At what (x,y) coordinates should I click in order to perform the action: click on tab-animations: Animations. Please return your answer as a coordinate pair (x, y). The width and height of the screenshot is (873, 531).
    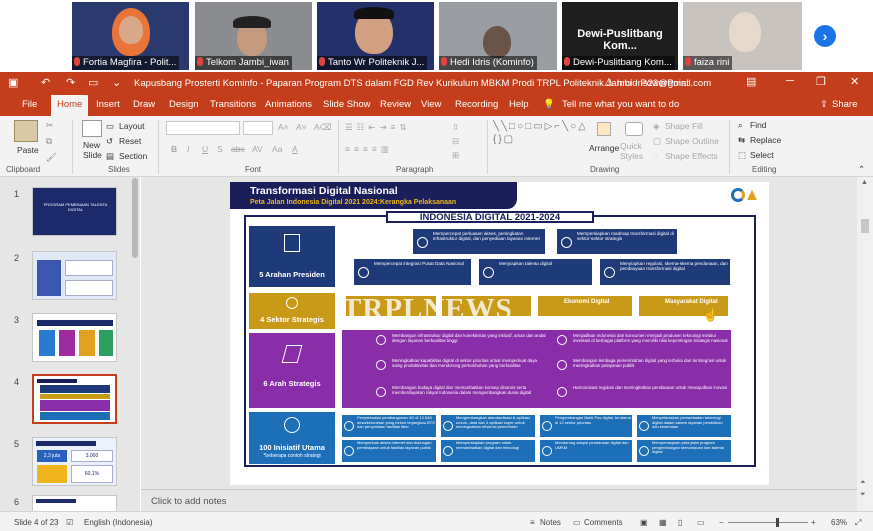
    Looking at the image, I should click on (288, 104).